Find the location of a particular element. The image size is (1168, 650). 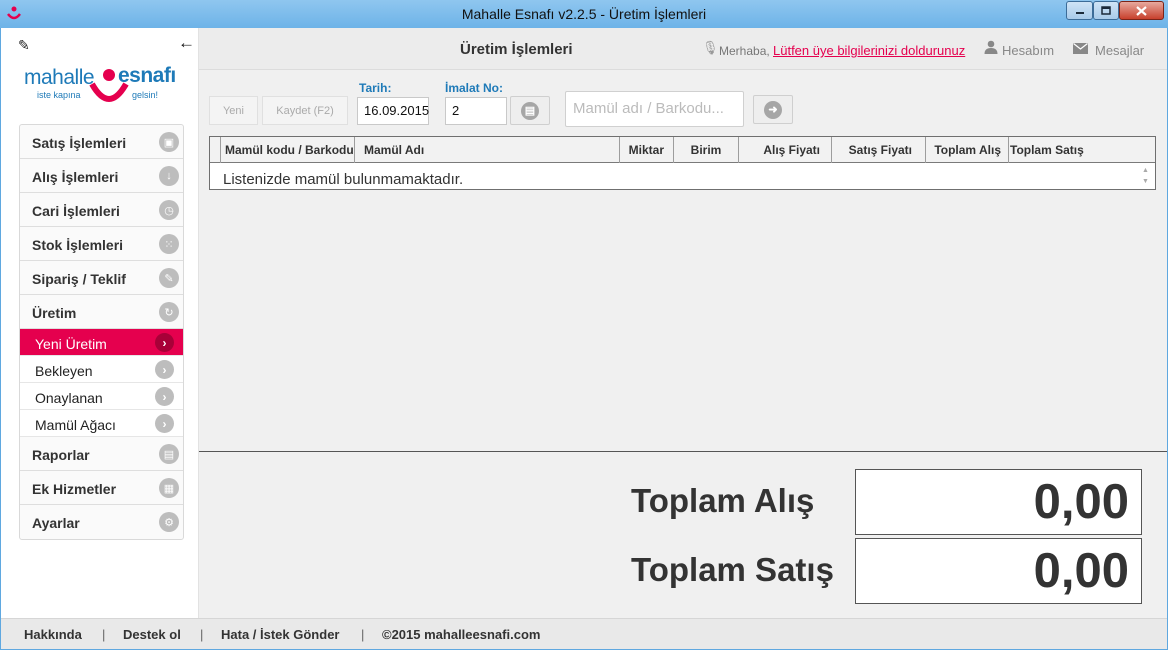

sidebar-item-label: Satış İşlemleri is located at coordinates (79, 143).